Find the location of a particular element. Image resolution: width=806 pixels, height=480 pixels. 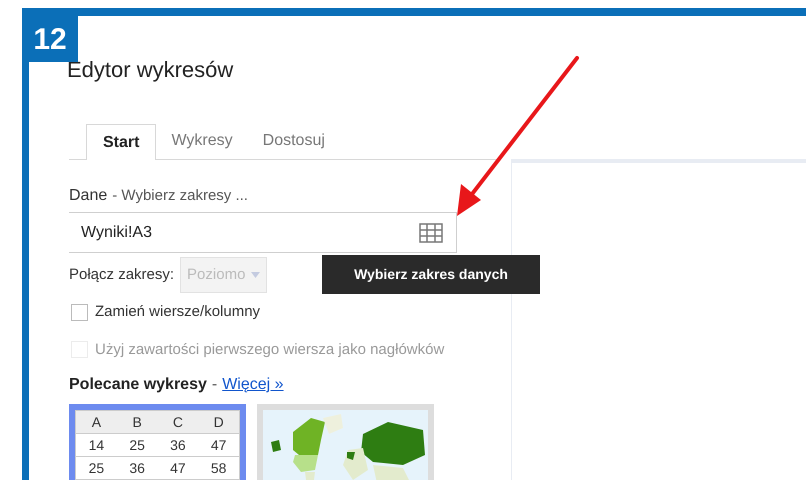

chart-thumbnail: A B C D 14 25 36 47 25 36 47 58 is located at coordinates (157, 442).